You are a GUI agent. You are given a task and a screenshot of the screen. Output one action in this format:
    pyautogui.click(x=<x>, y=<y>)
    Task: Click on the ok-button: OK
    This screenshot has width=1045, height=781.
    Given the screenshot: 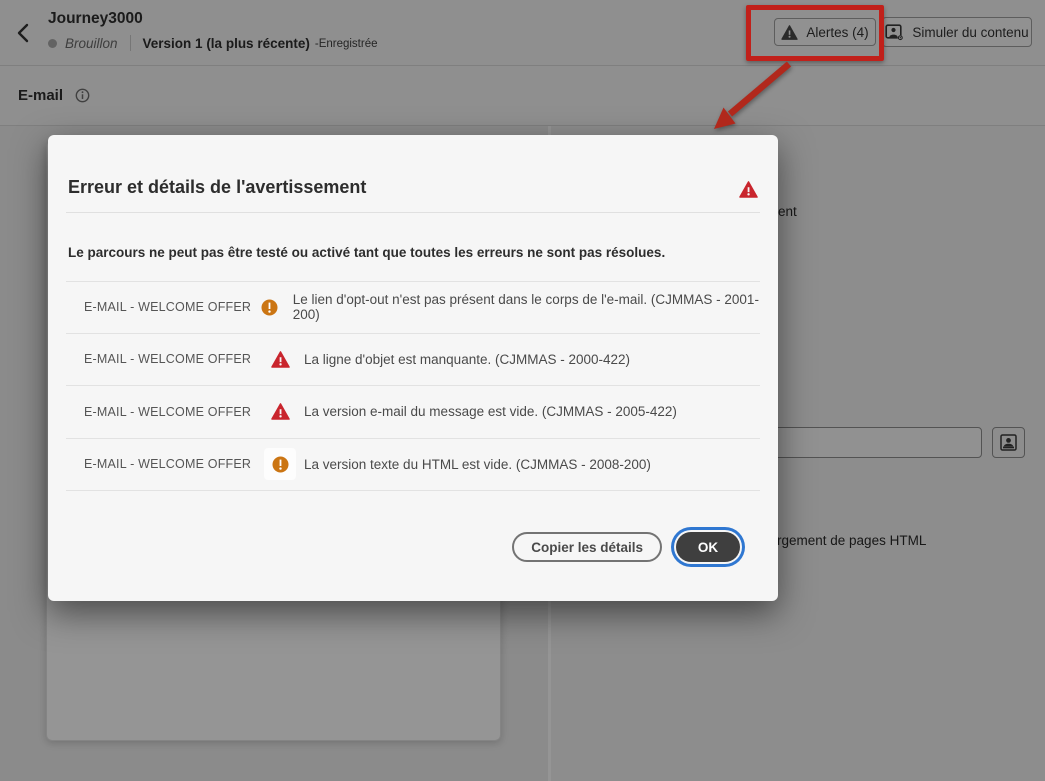 What is the action you would take?
    pyautogui.click(x=708, y=547)
    